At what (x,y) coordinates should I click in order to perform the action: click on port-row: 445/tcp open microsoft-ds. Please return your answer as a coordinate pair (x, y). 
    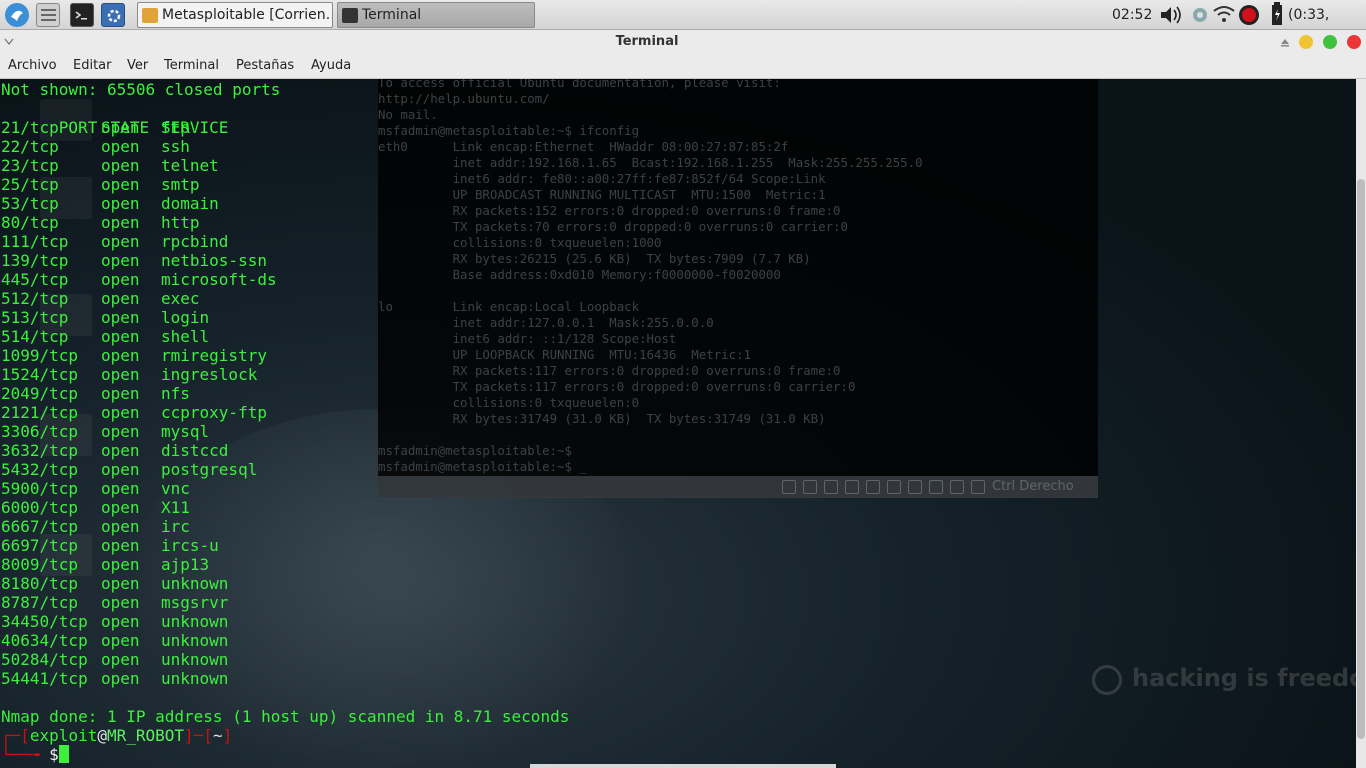
    Looking at the image, I should click on (139, 279).